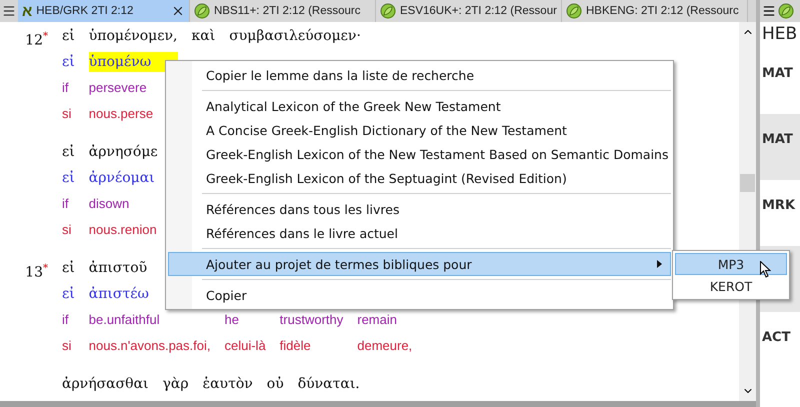  What do you see at coordinates (329, 385) in the screenshot?
I see `greek-word: δύναται.` at bounding box center [329, 385].